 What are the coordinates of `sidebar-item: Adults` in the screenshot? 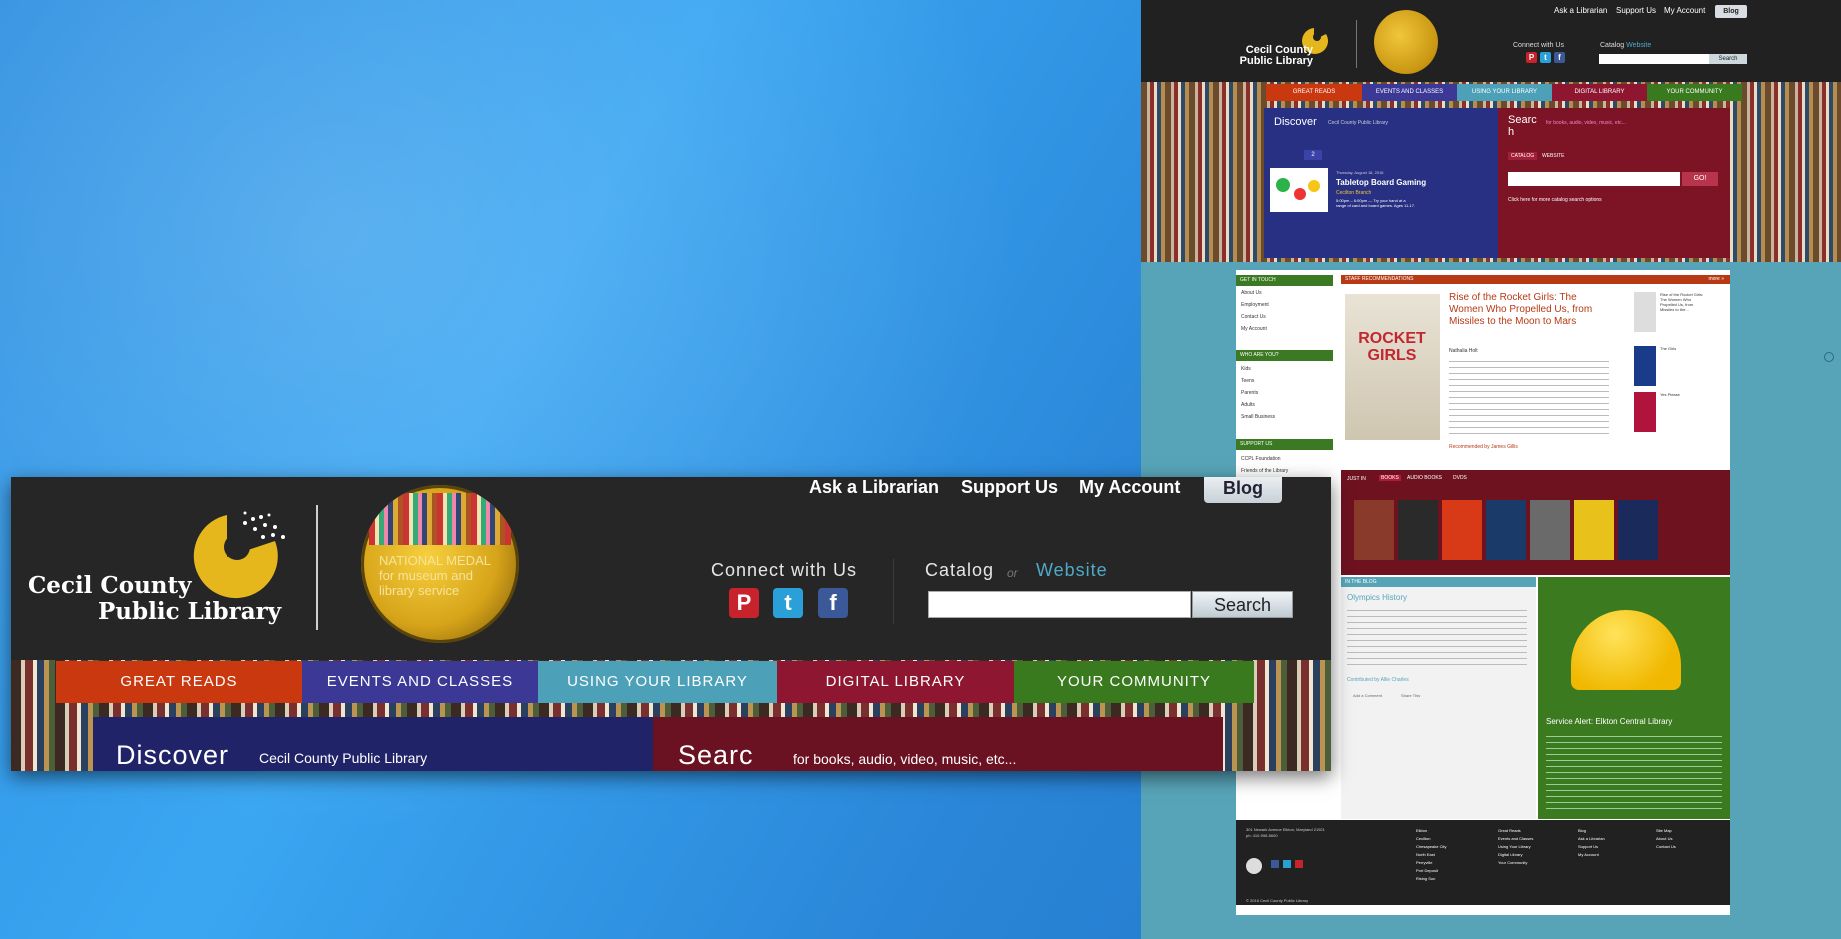 It's located at (1248, 405).